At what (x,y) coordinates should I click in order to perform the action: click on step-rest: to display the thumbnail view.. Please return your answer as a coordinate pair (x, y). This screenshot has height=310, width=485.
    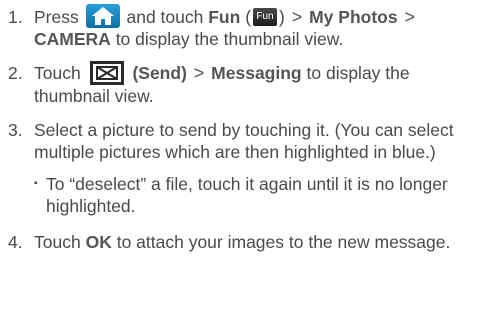
    Looking at the image, I should click on (229, 39).